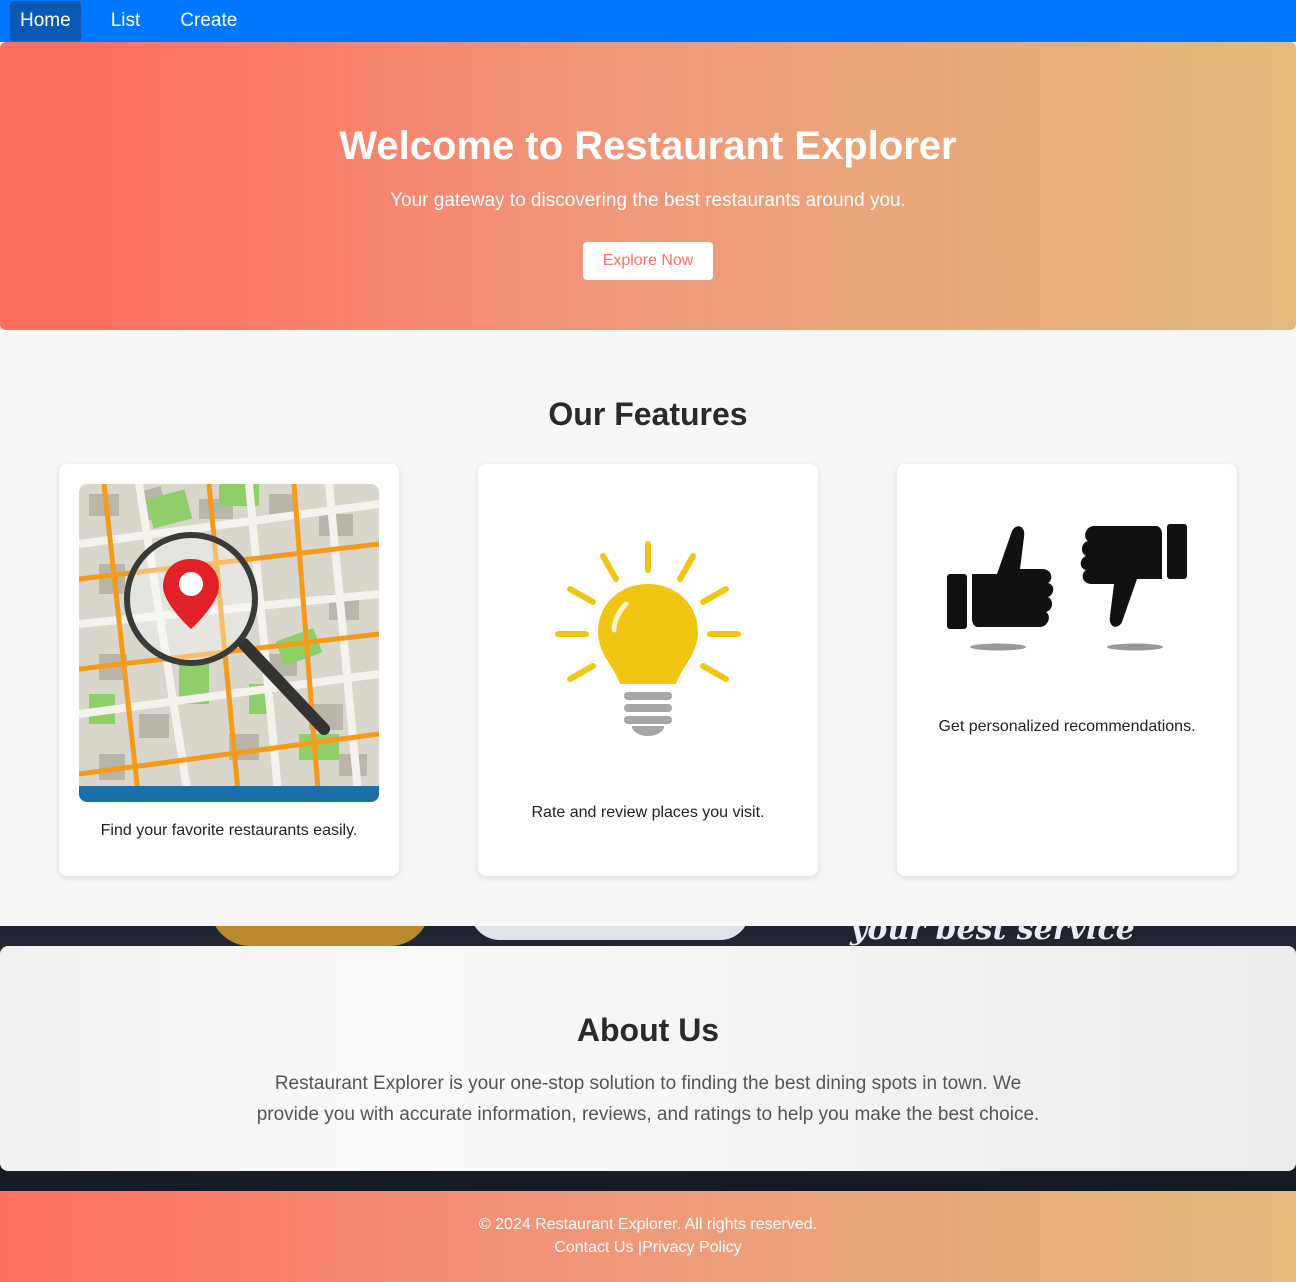  Describe the element at coordinates (1067, 726) in the screenshot. I see `feature-caption: Get personalized recommendations.` at that location.